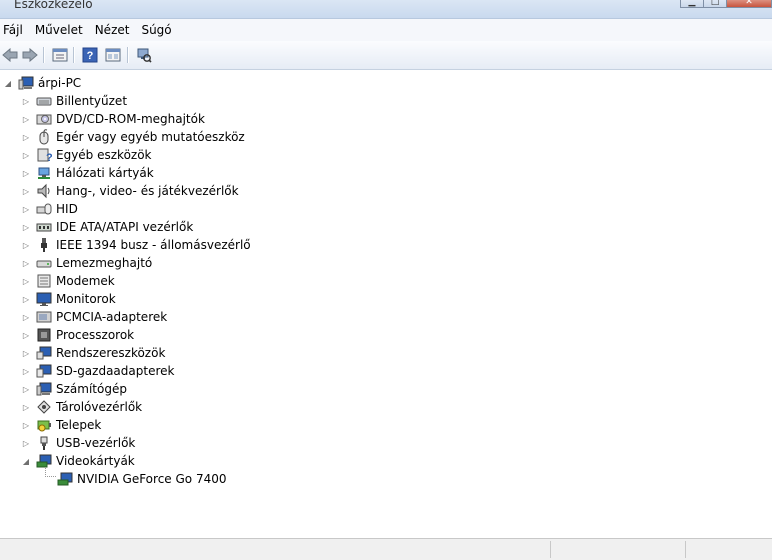  I want to click on tree-node: ▷ Monitorok, so click(69, 299).